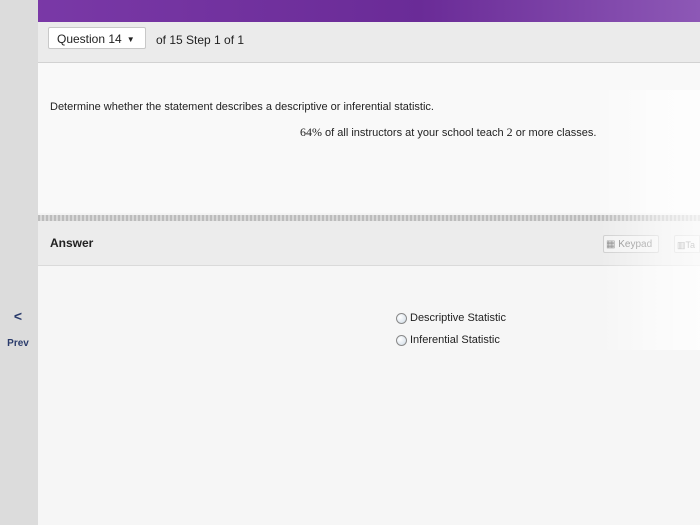 Image resolution: width=700 pixels, height=525 pixels. Describe the element at coordinates (19, 262) in the screenshot. I see `left-rail` at that location.